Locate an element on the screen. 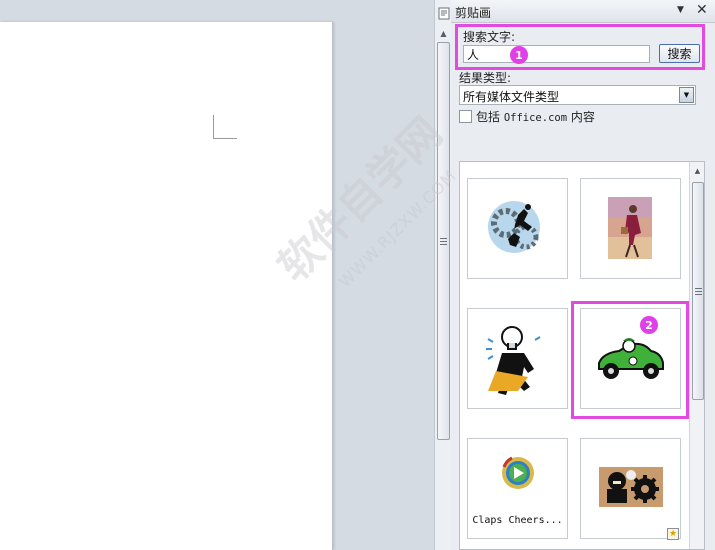  result-type-select: 所有媒体文件类型 ▼ is located at coordinates (577, 95).